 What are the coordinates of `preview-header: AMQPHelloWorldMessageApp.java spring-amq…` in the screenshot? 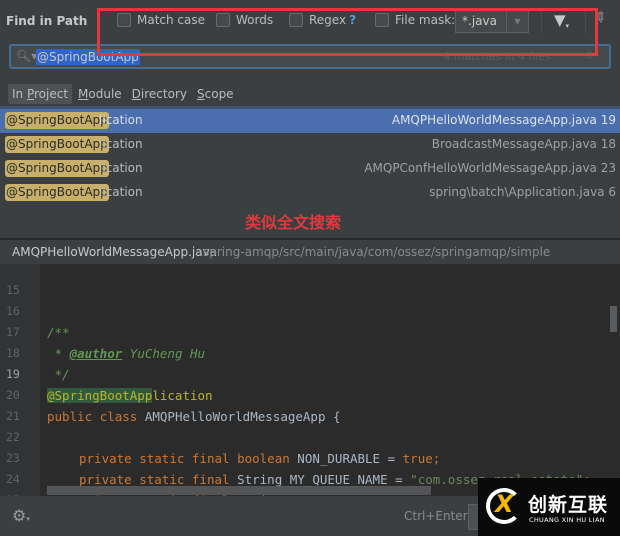 It's located at (310, 251).